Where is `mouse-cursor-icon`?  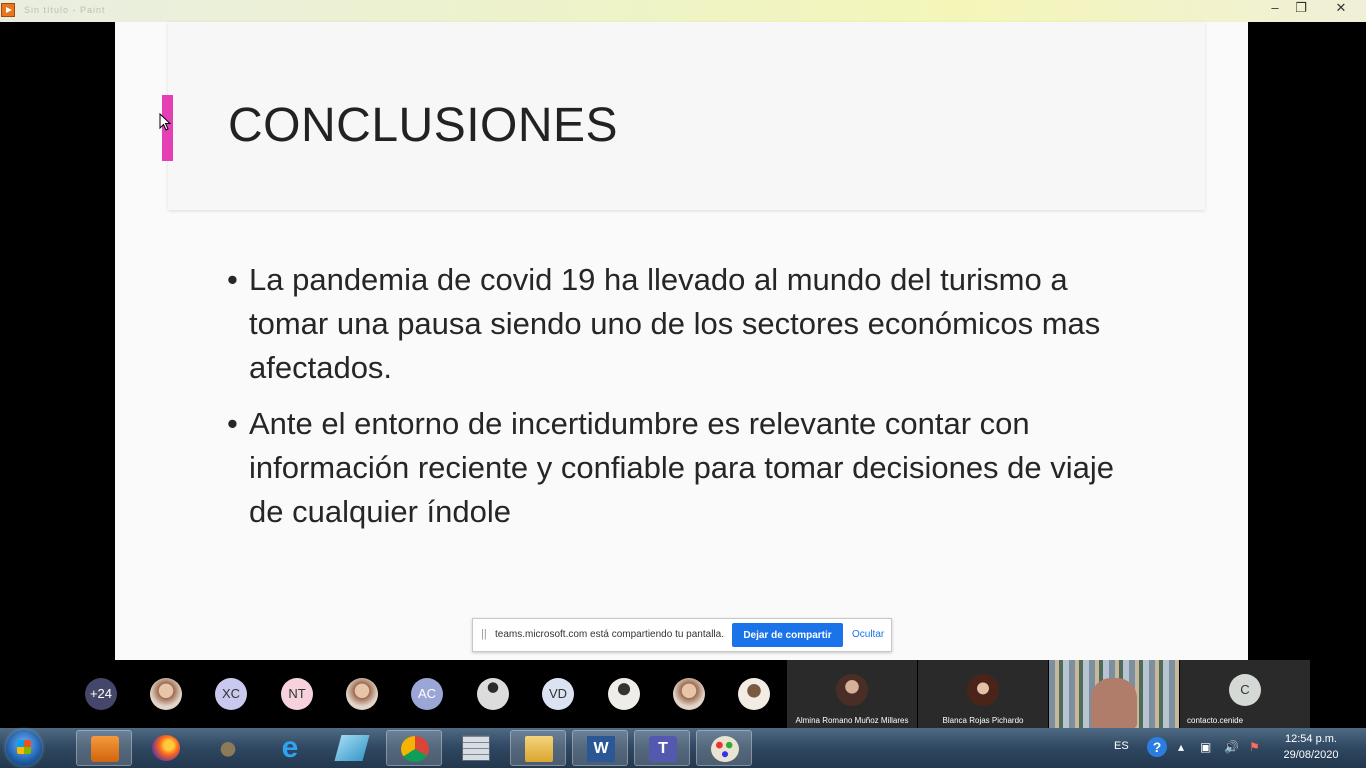
mouse-cursor-icon is located at coordinates (165, 122).